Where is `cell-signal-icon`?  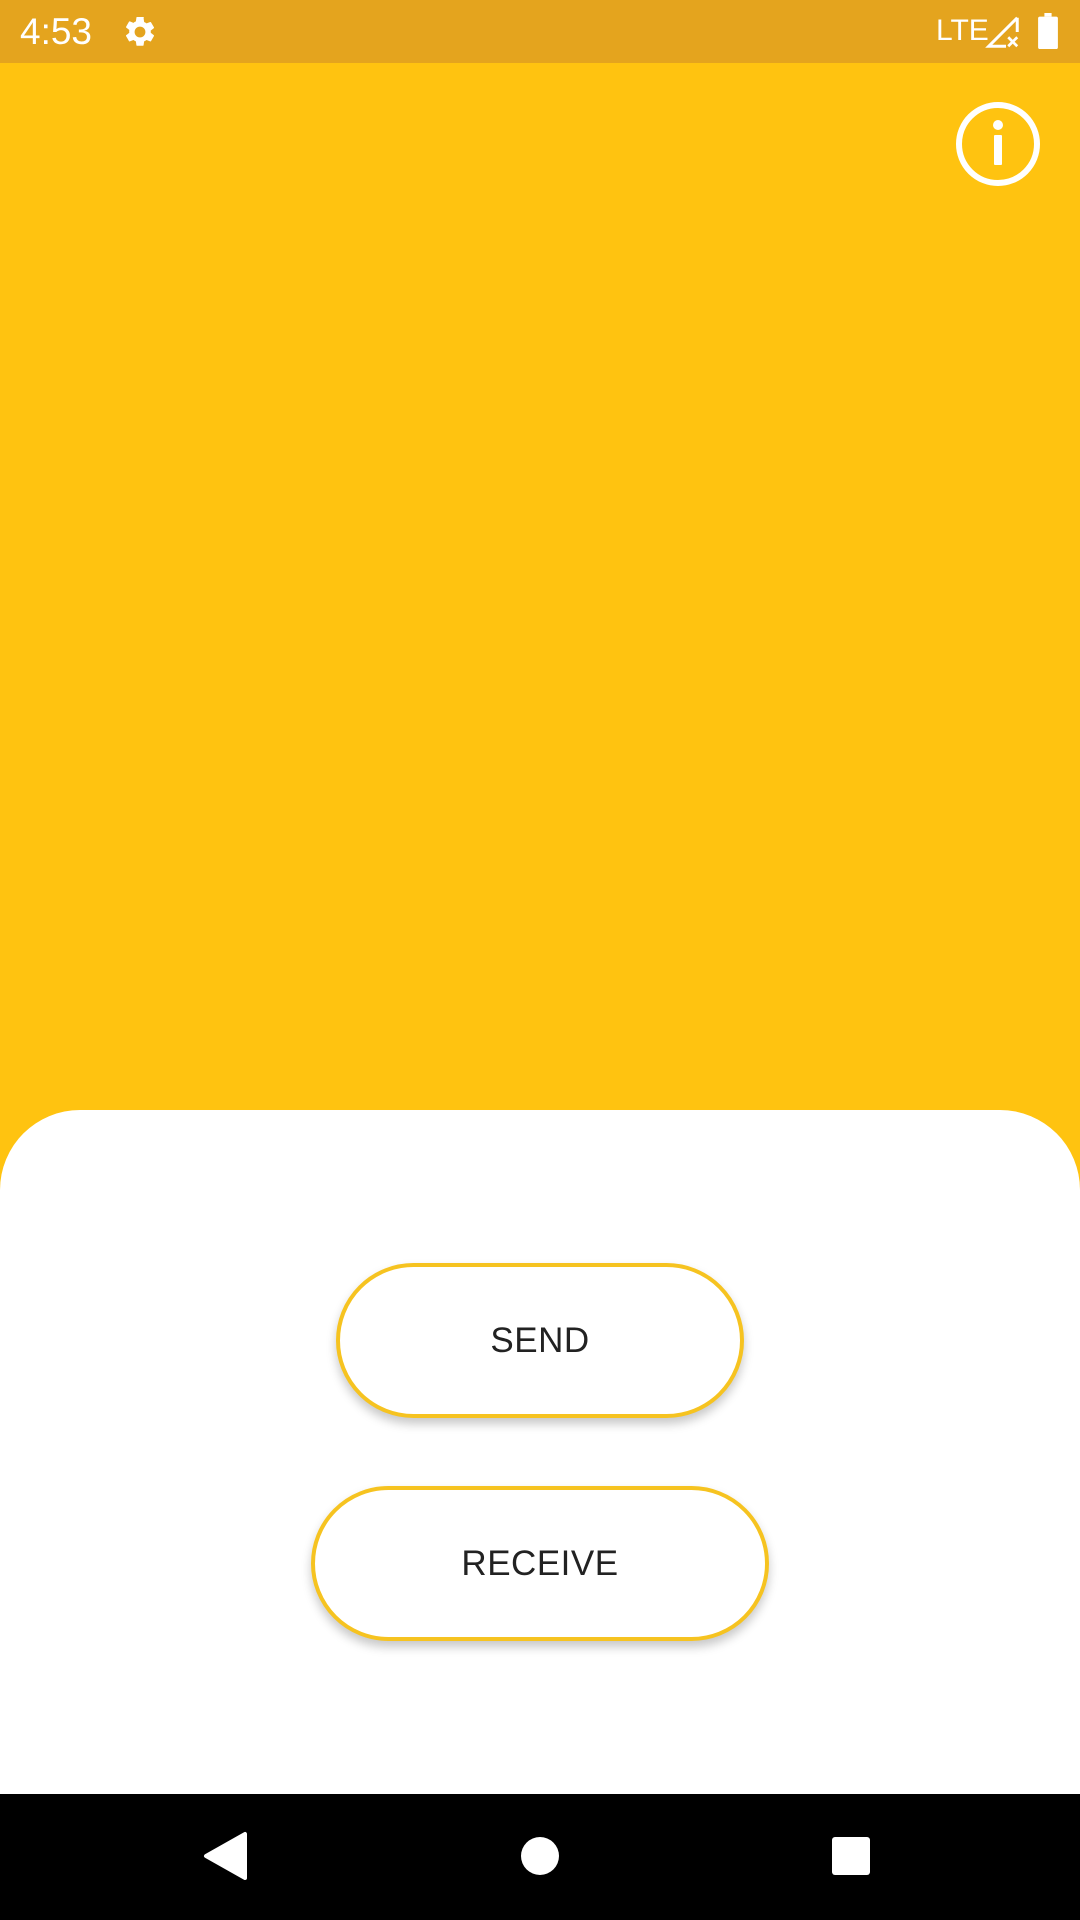 cell-signal-icon is located at coordinates (1002, 32).